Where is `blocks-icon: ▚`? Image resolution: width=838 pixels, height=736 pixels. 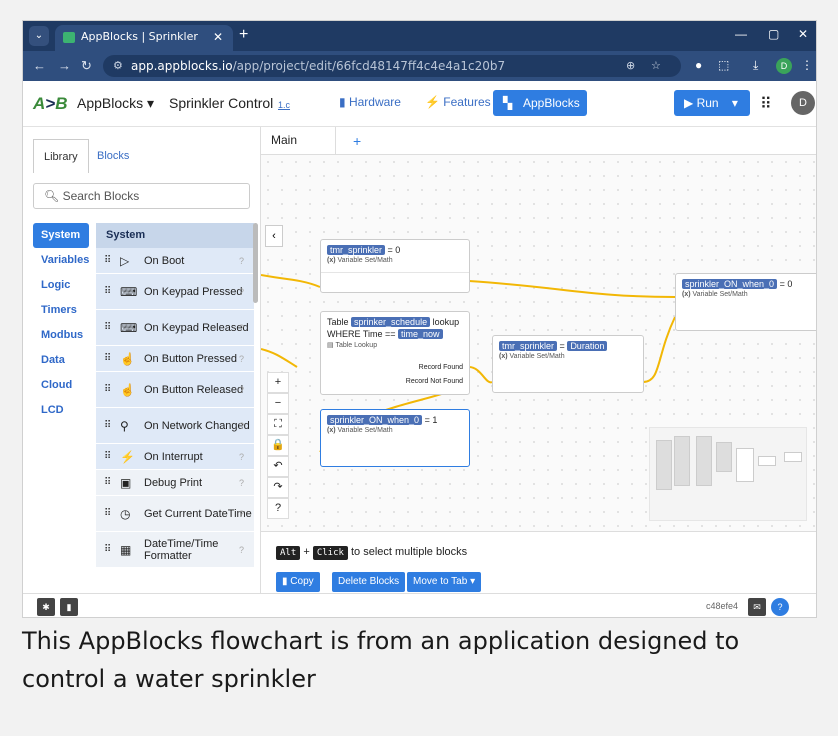
blocks-icon: ▚ is located at coordinates (508, 103).